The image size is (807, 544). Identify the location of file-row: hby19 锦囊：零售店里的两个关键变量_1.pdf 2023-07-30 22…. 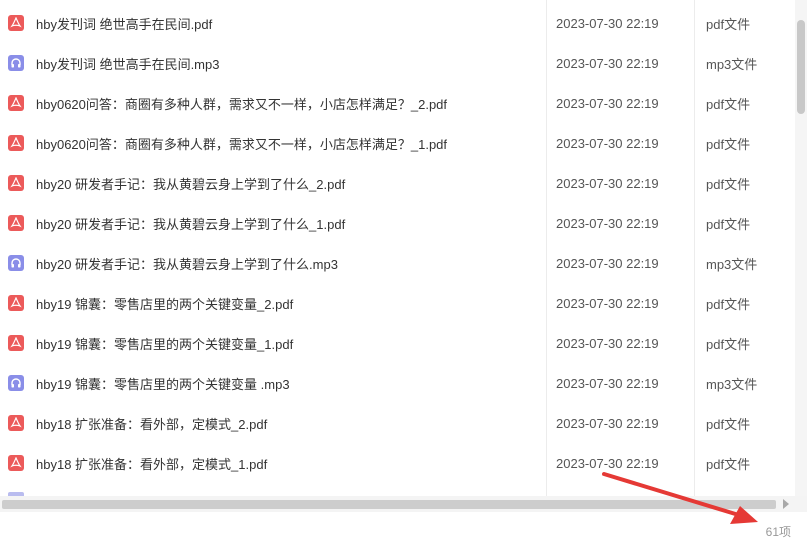
(397, 343).